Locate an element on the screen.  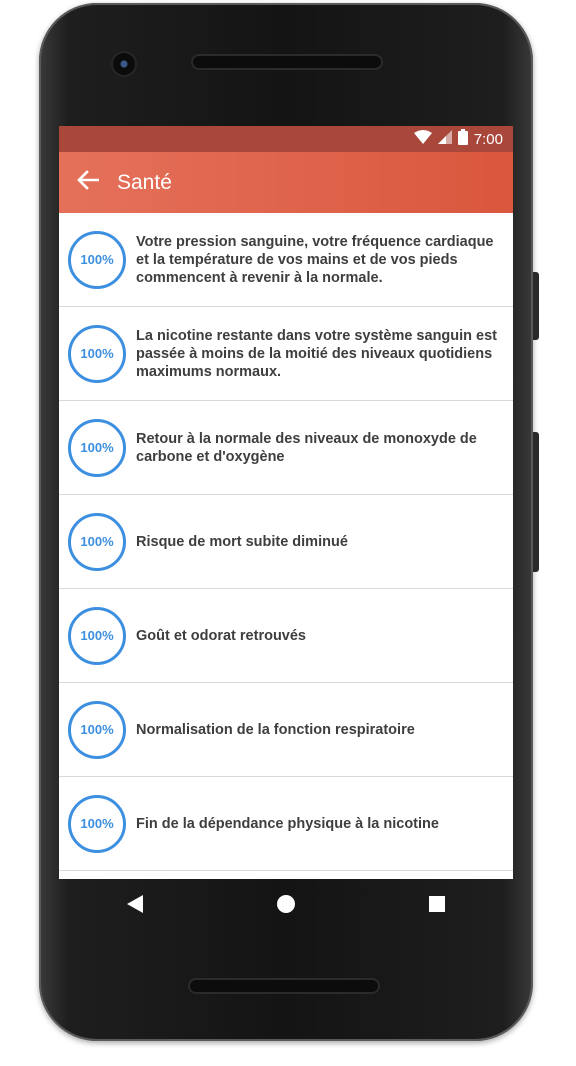
power-button is located at coordinates (536, 306).